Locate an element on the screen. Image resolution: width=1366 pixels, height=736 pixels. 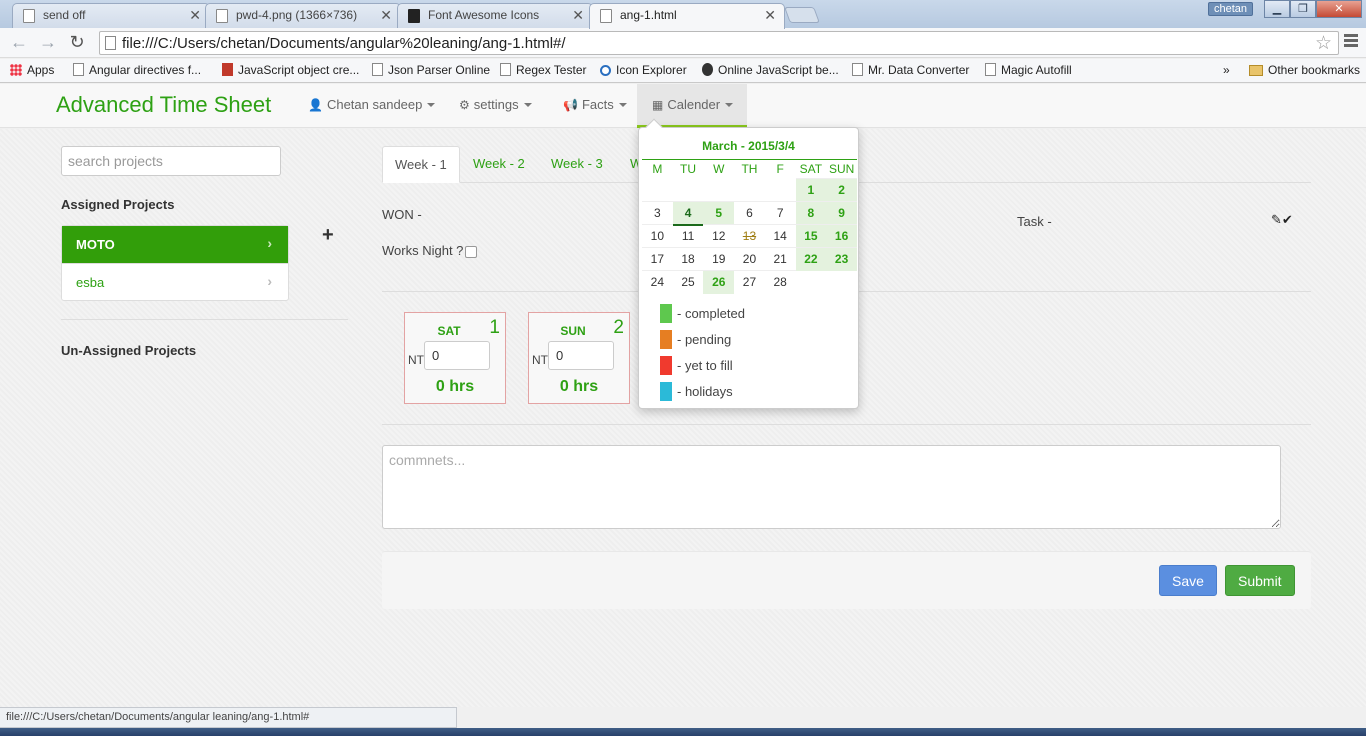
tab-week-3: Week - 3 is located at coordinates (577, 164).